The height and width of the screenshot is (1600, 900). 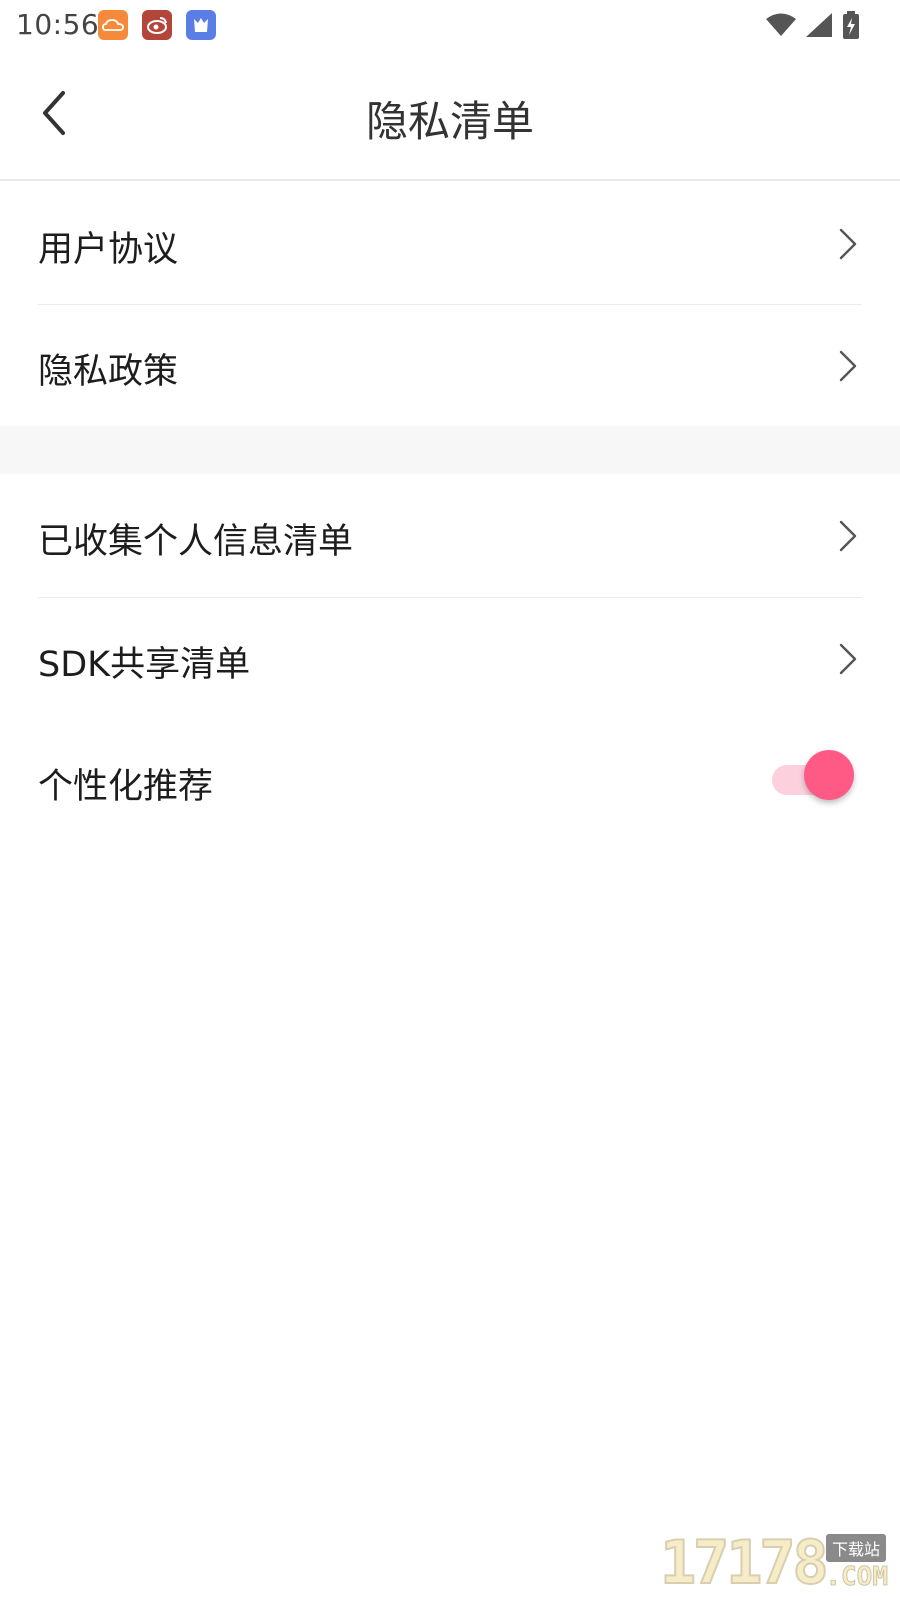 I want to click on status-bar: 10:56, so click(x=450, y=25).